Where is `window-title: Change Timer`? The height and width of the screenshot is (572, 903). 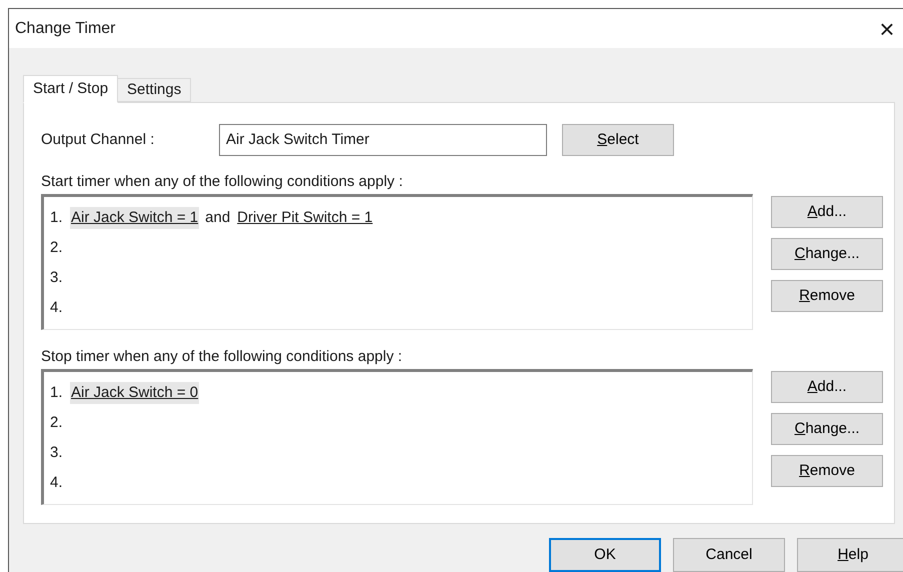 window-title: Change Timer is located at coordinates (65, 28).